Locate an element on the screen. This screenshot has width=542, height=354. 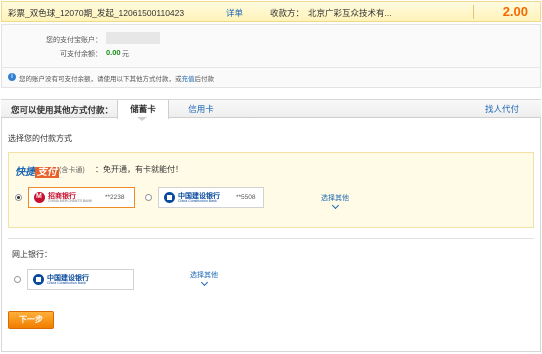
online-ccb-logo-icon is located at coordinates (38, 279).